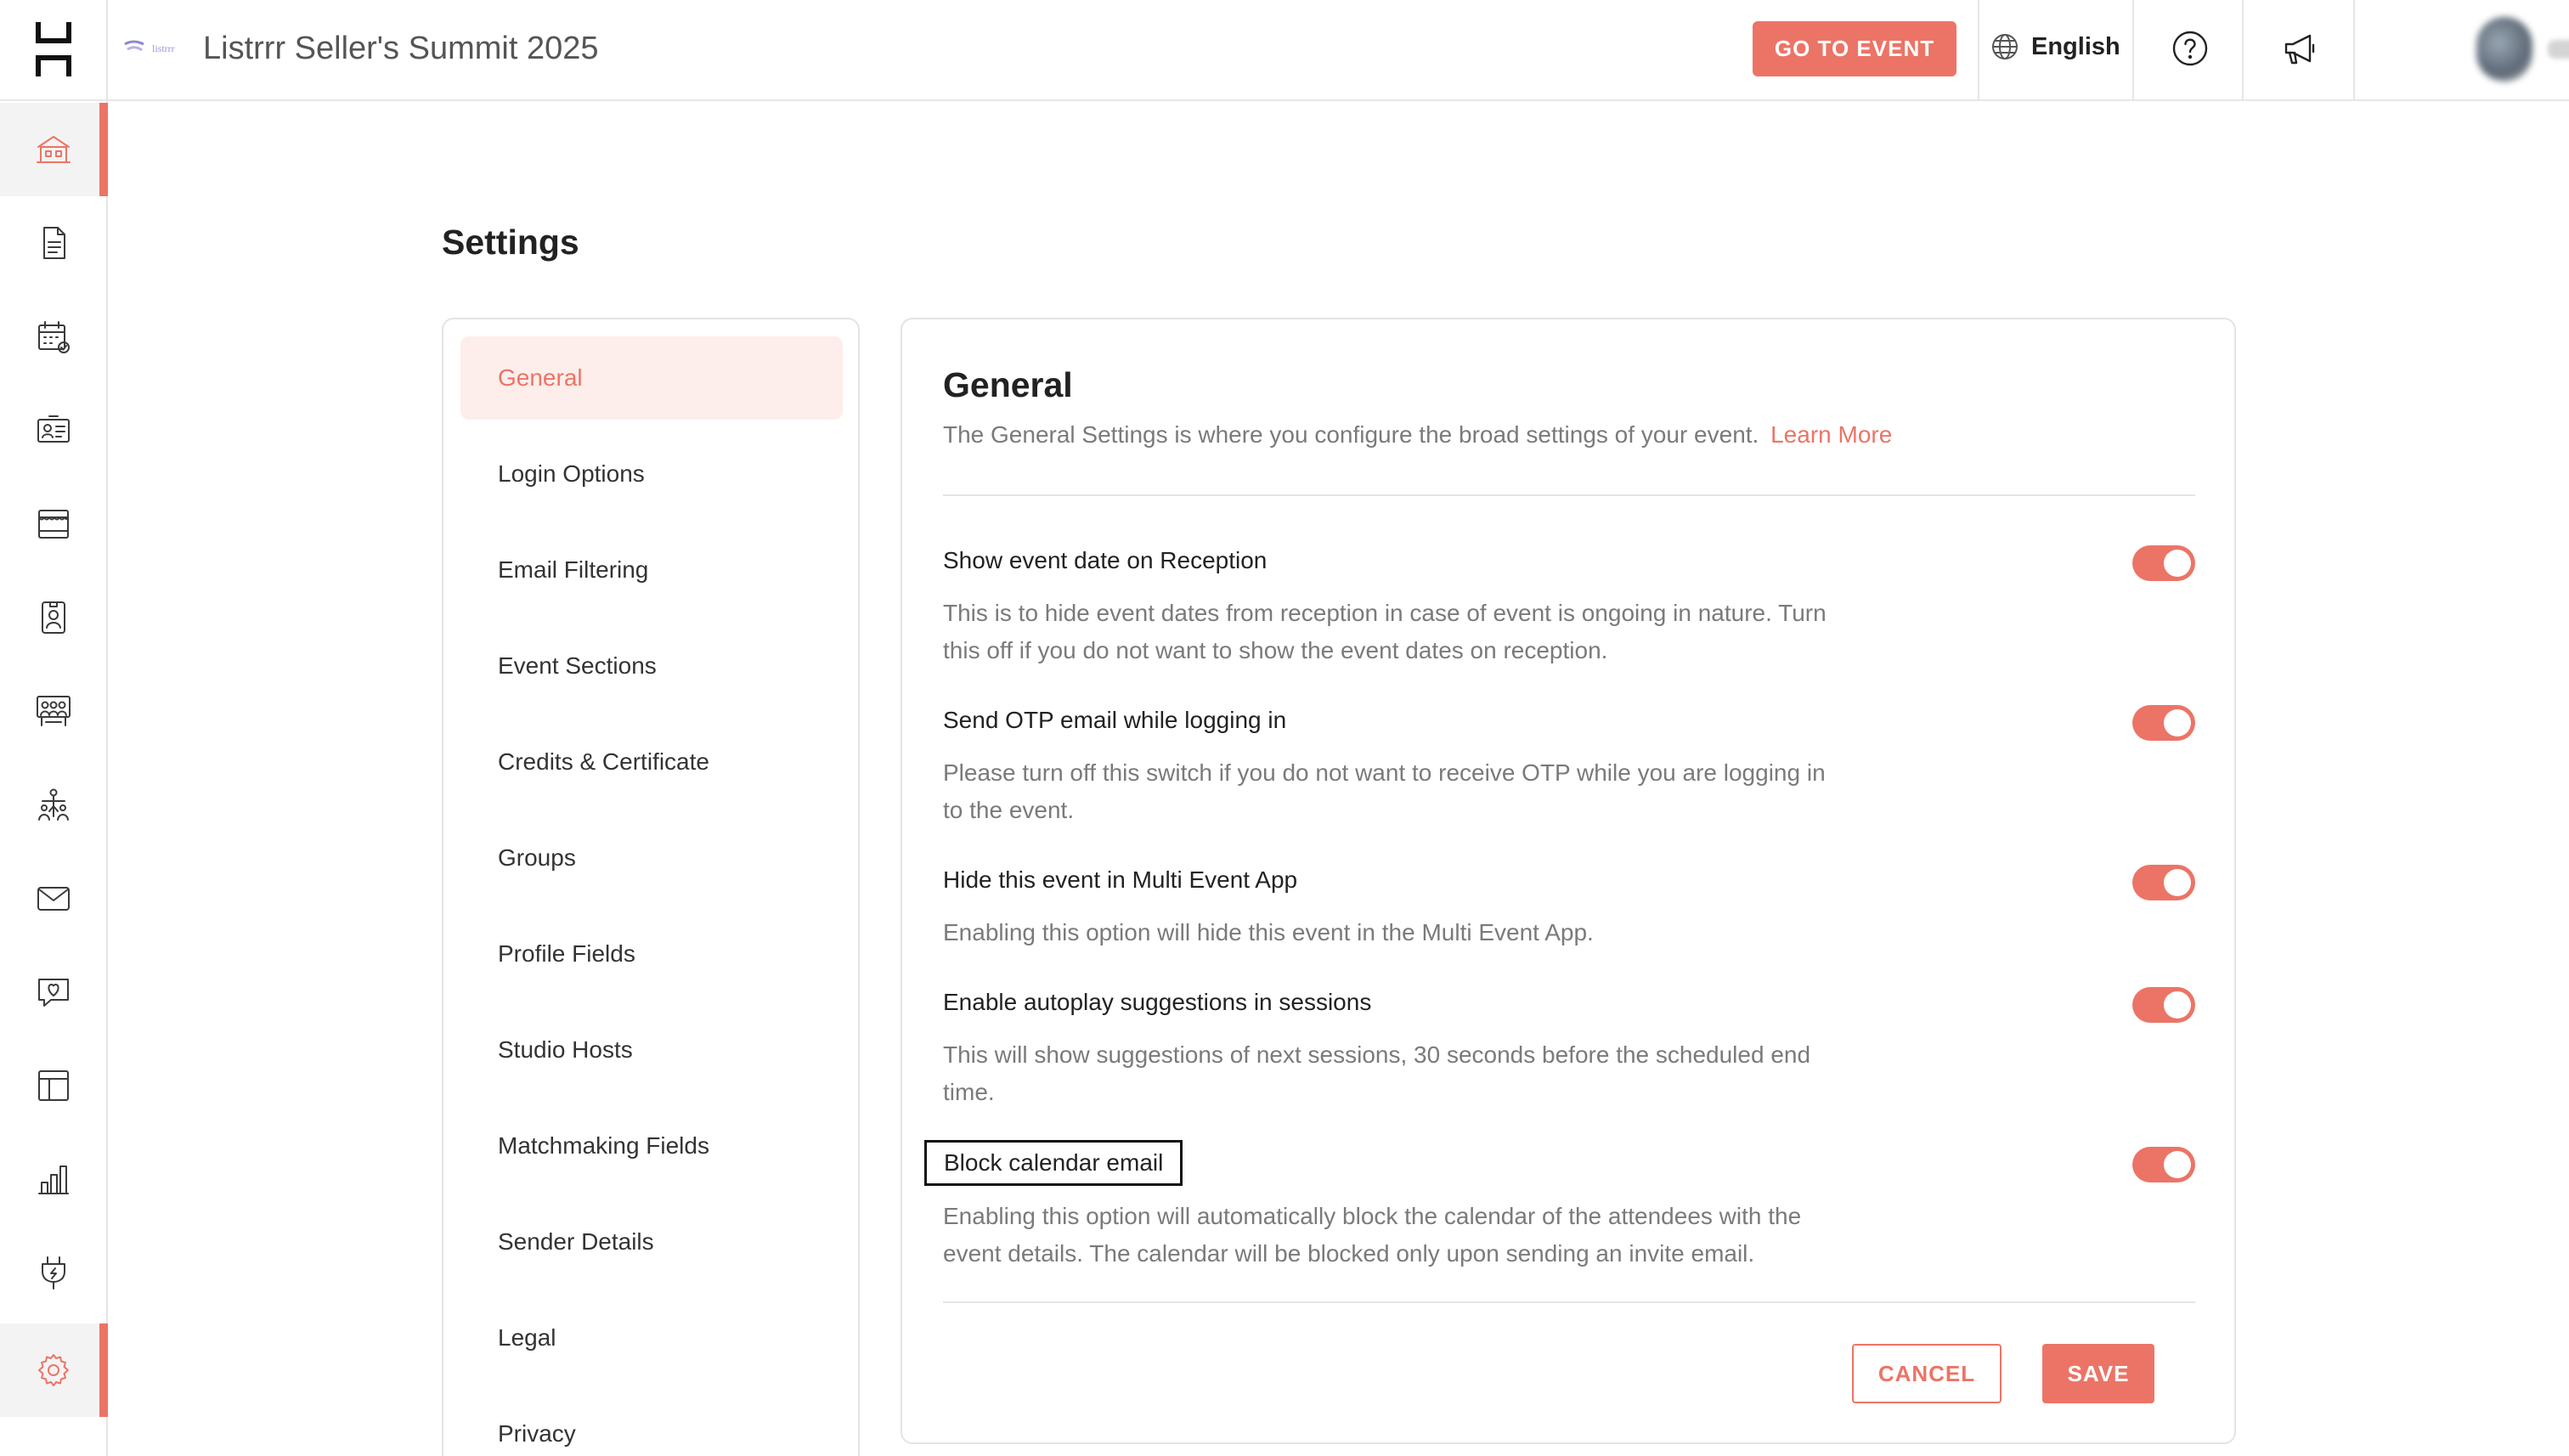 The image size is (2569, 1456). Describe the element at coordinates (1831, 434) in the screenshot. I see `learn-more-link: Learn More` at that location.